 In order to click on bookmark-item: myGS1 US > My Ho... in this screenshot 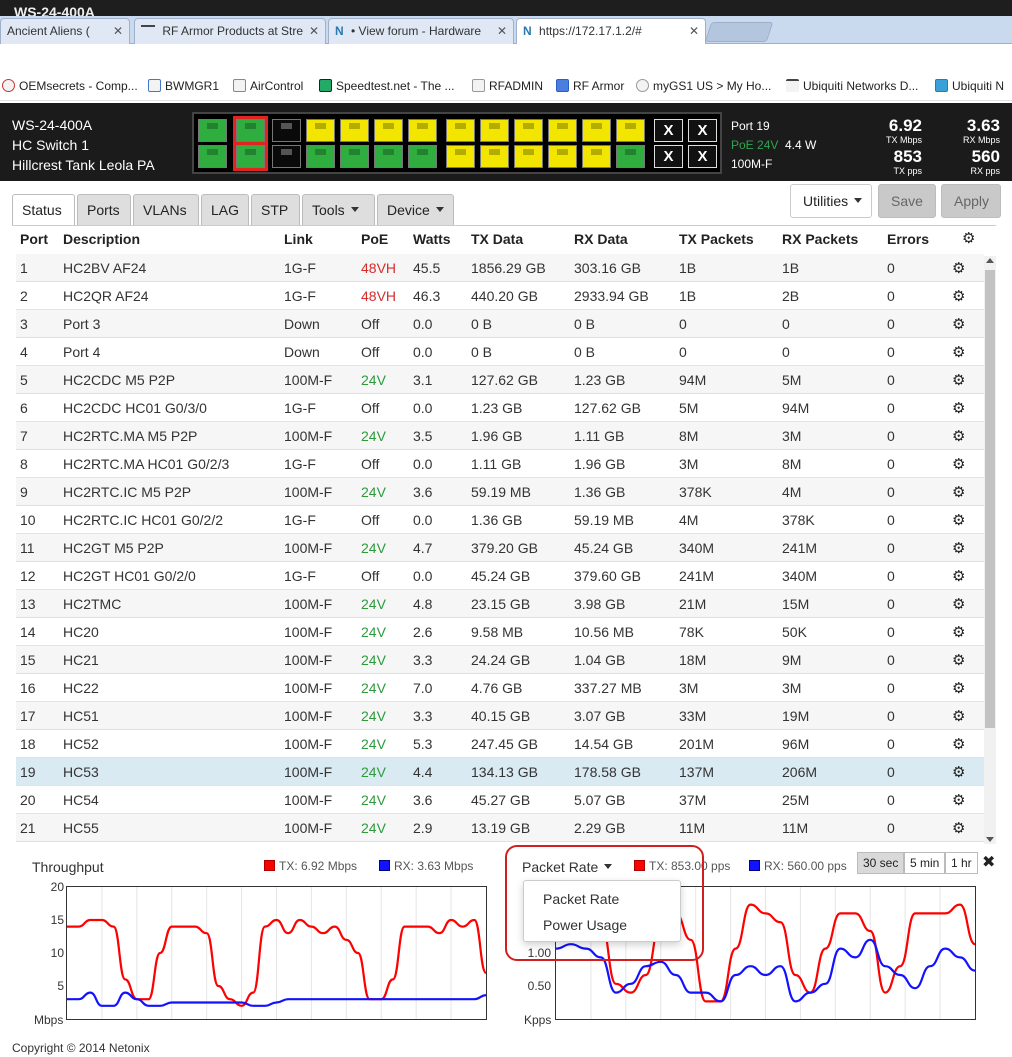, I will do `click(703, 86)`.